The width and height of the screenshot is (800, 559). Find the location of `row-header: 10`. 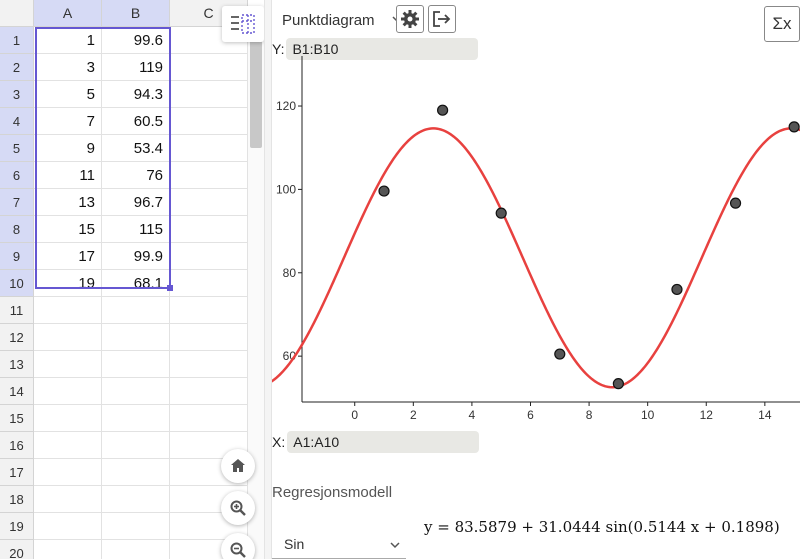

row-header: 10 is located at coordinates (17, 283).